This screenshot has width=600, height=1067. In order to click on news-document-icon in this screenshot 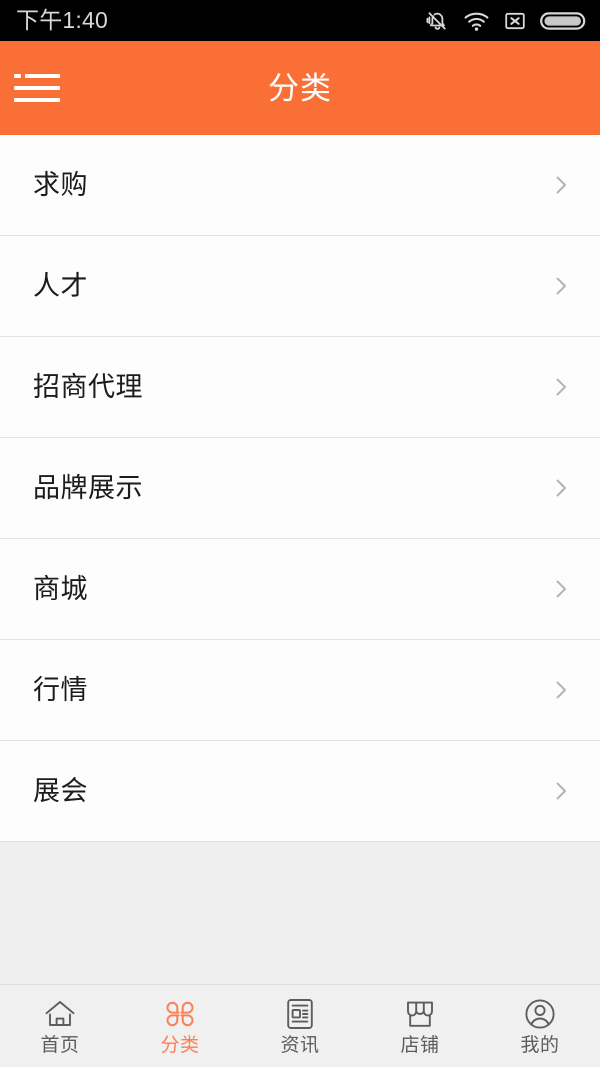, I will do `click(300, 1014)`.